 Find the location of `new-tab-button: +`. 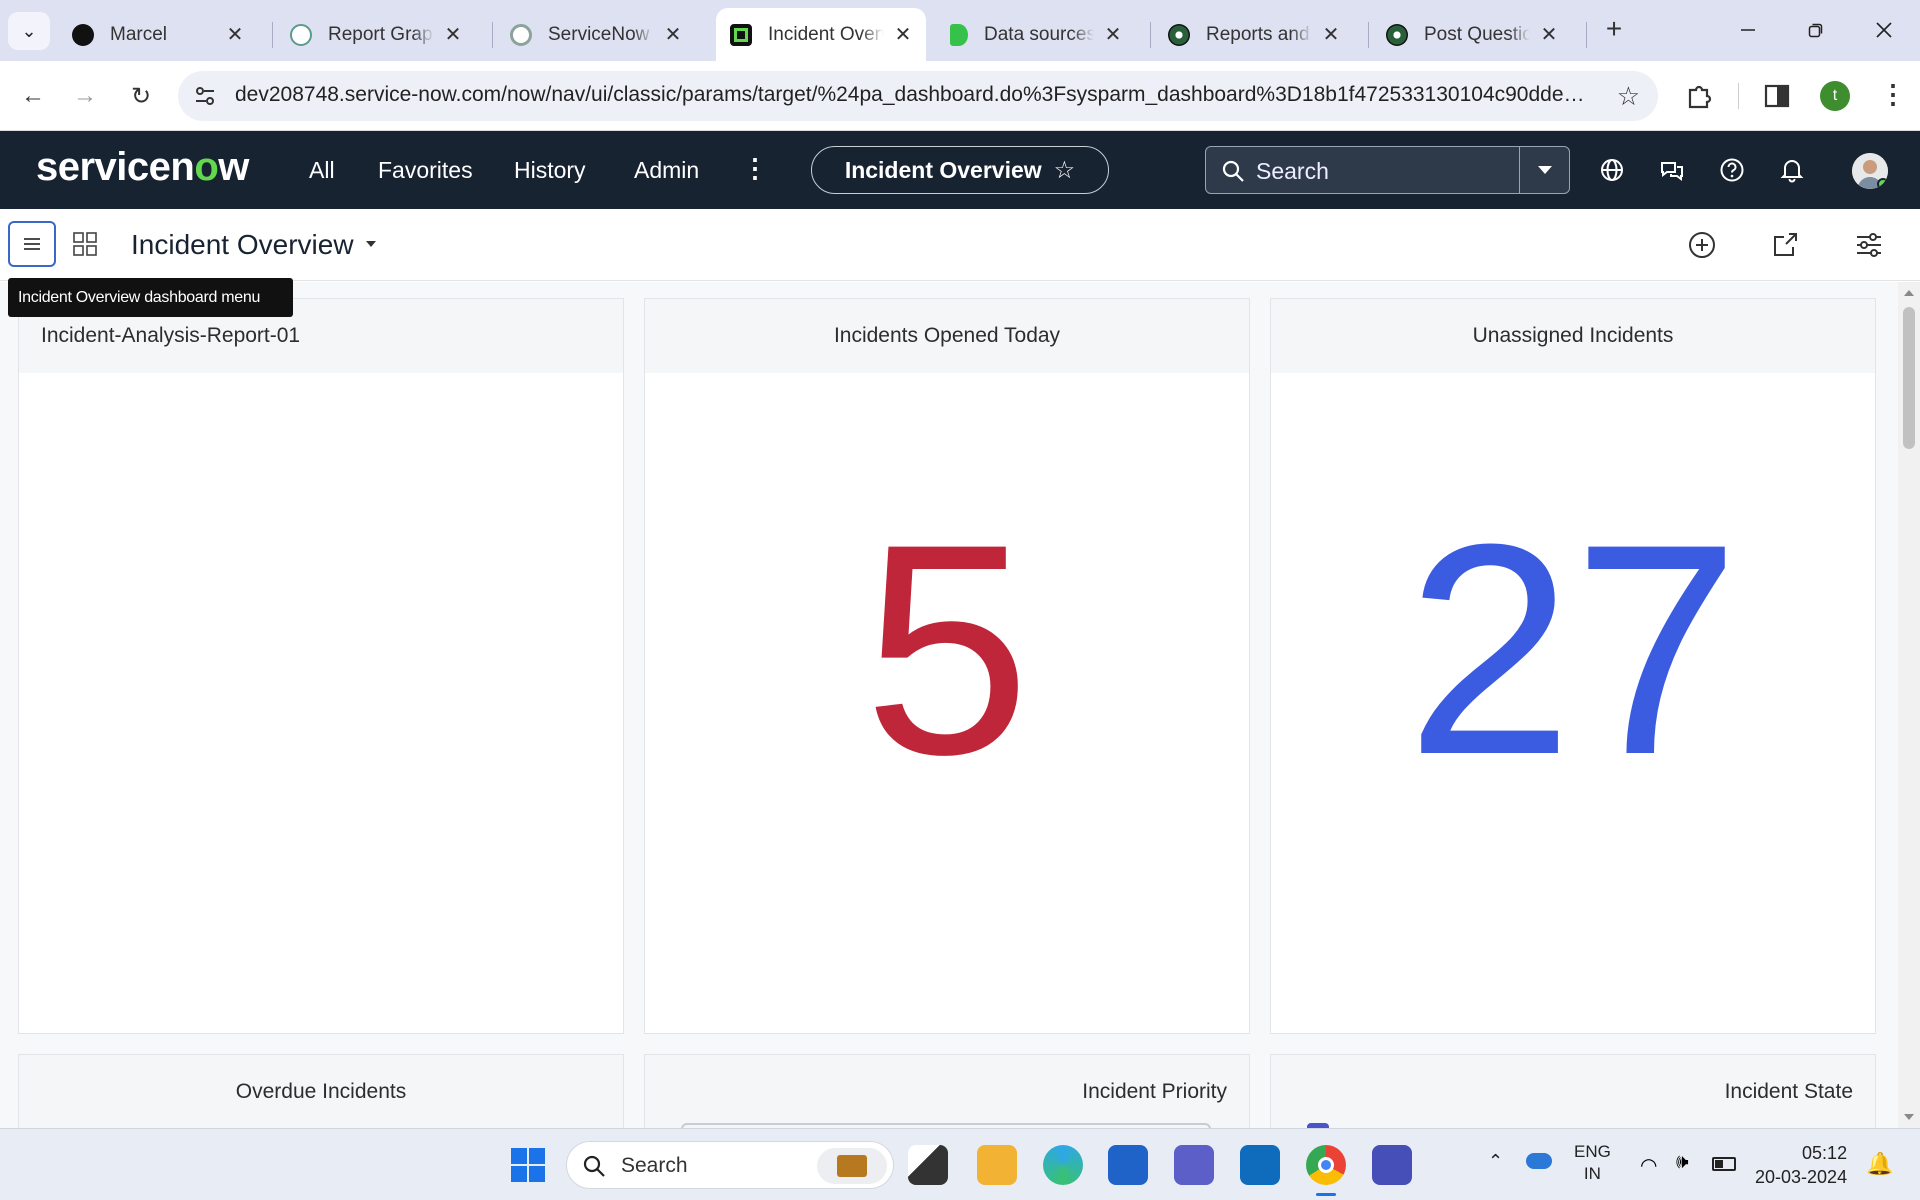

new-tab-button: + is located at coordinates (1614, 30).